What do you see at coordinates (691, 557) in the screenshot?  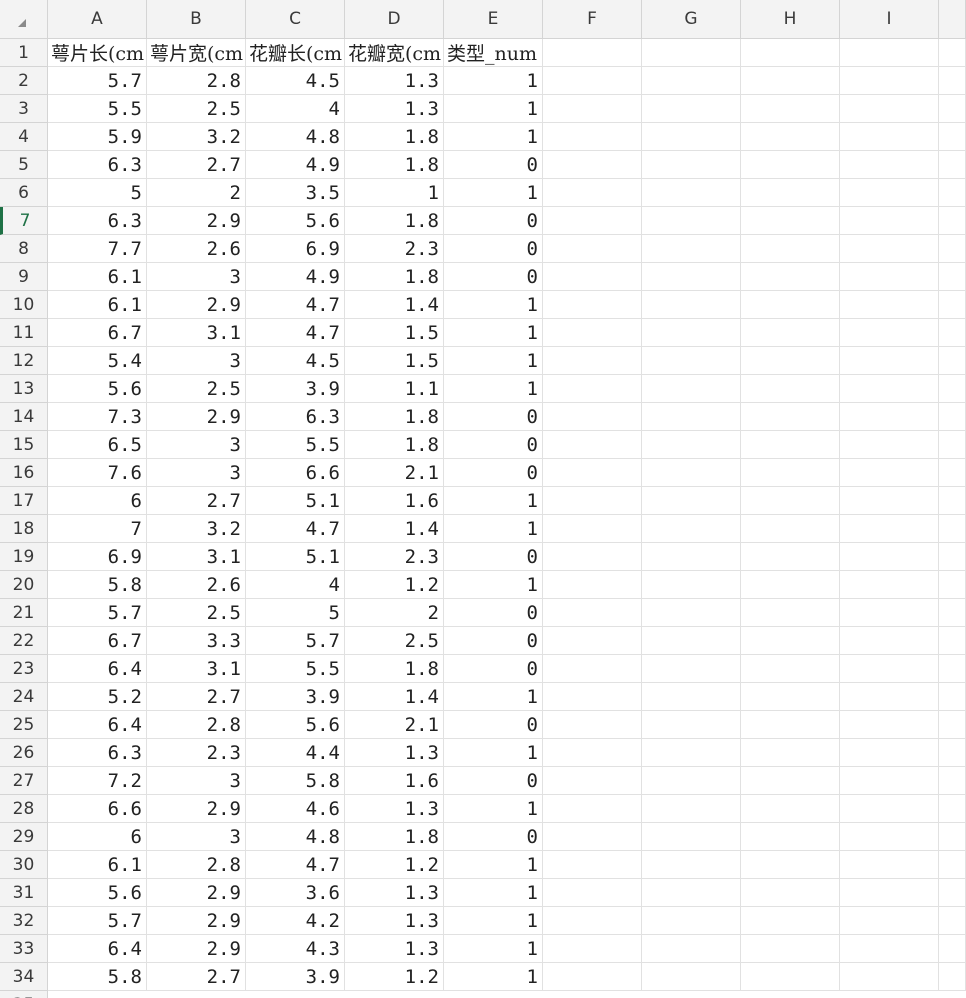 I see `cell-g19` at bounding box center [691, 557].